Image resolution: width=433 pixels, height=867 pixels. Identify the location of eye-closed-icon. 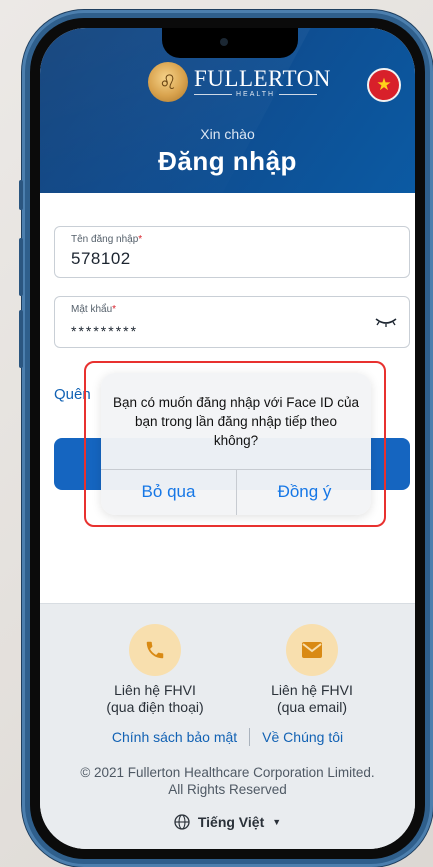
(386, 323).